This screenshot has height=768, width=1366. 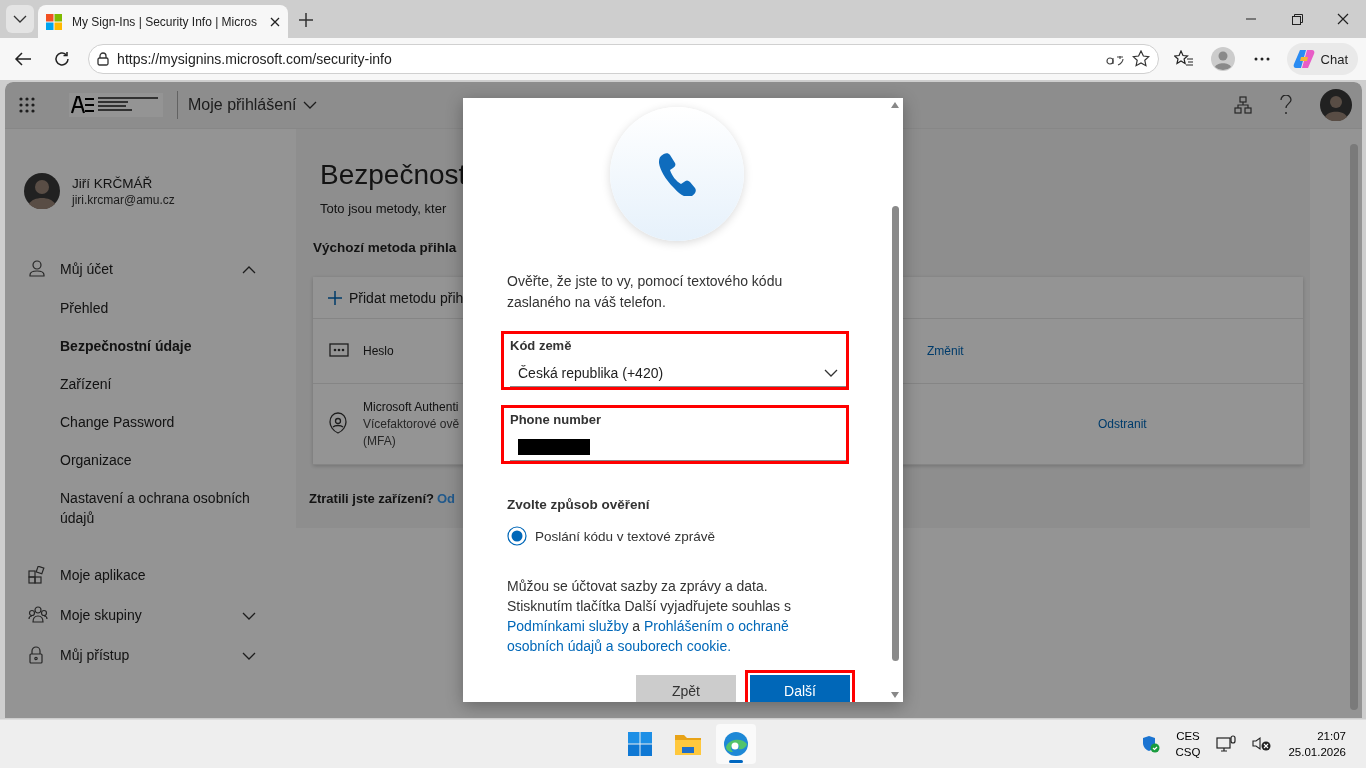 What do you see at coordinates (411, 407) in the screenshot?
I see `method-name: Microsoft Authenti` at bounding box center [411, 407].